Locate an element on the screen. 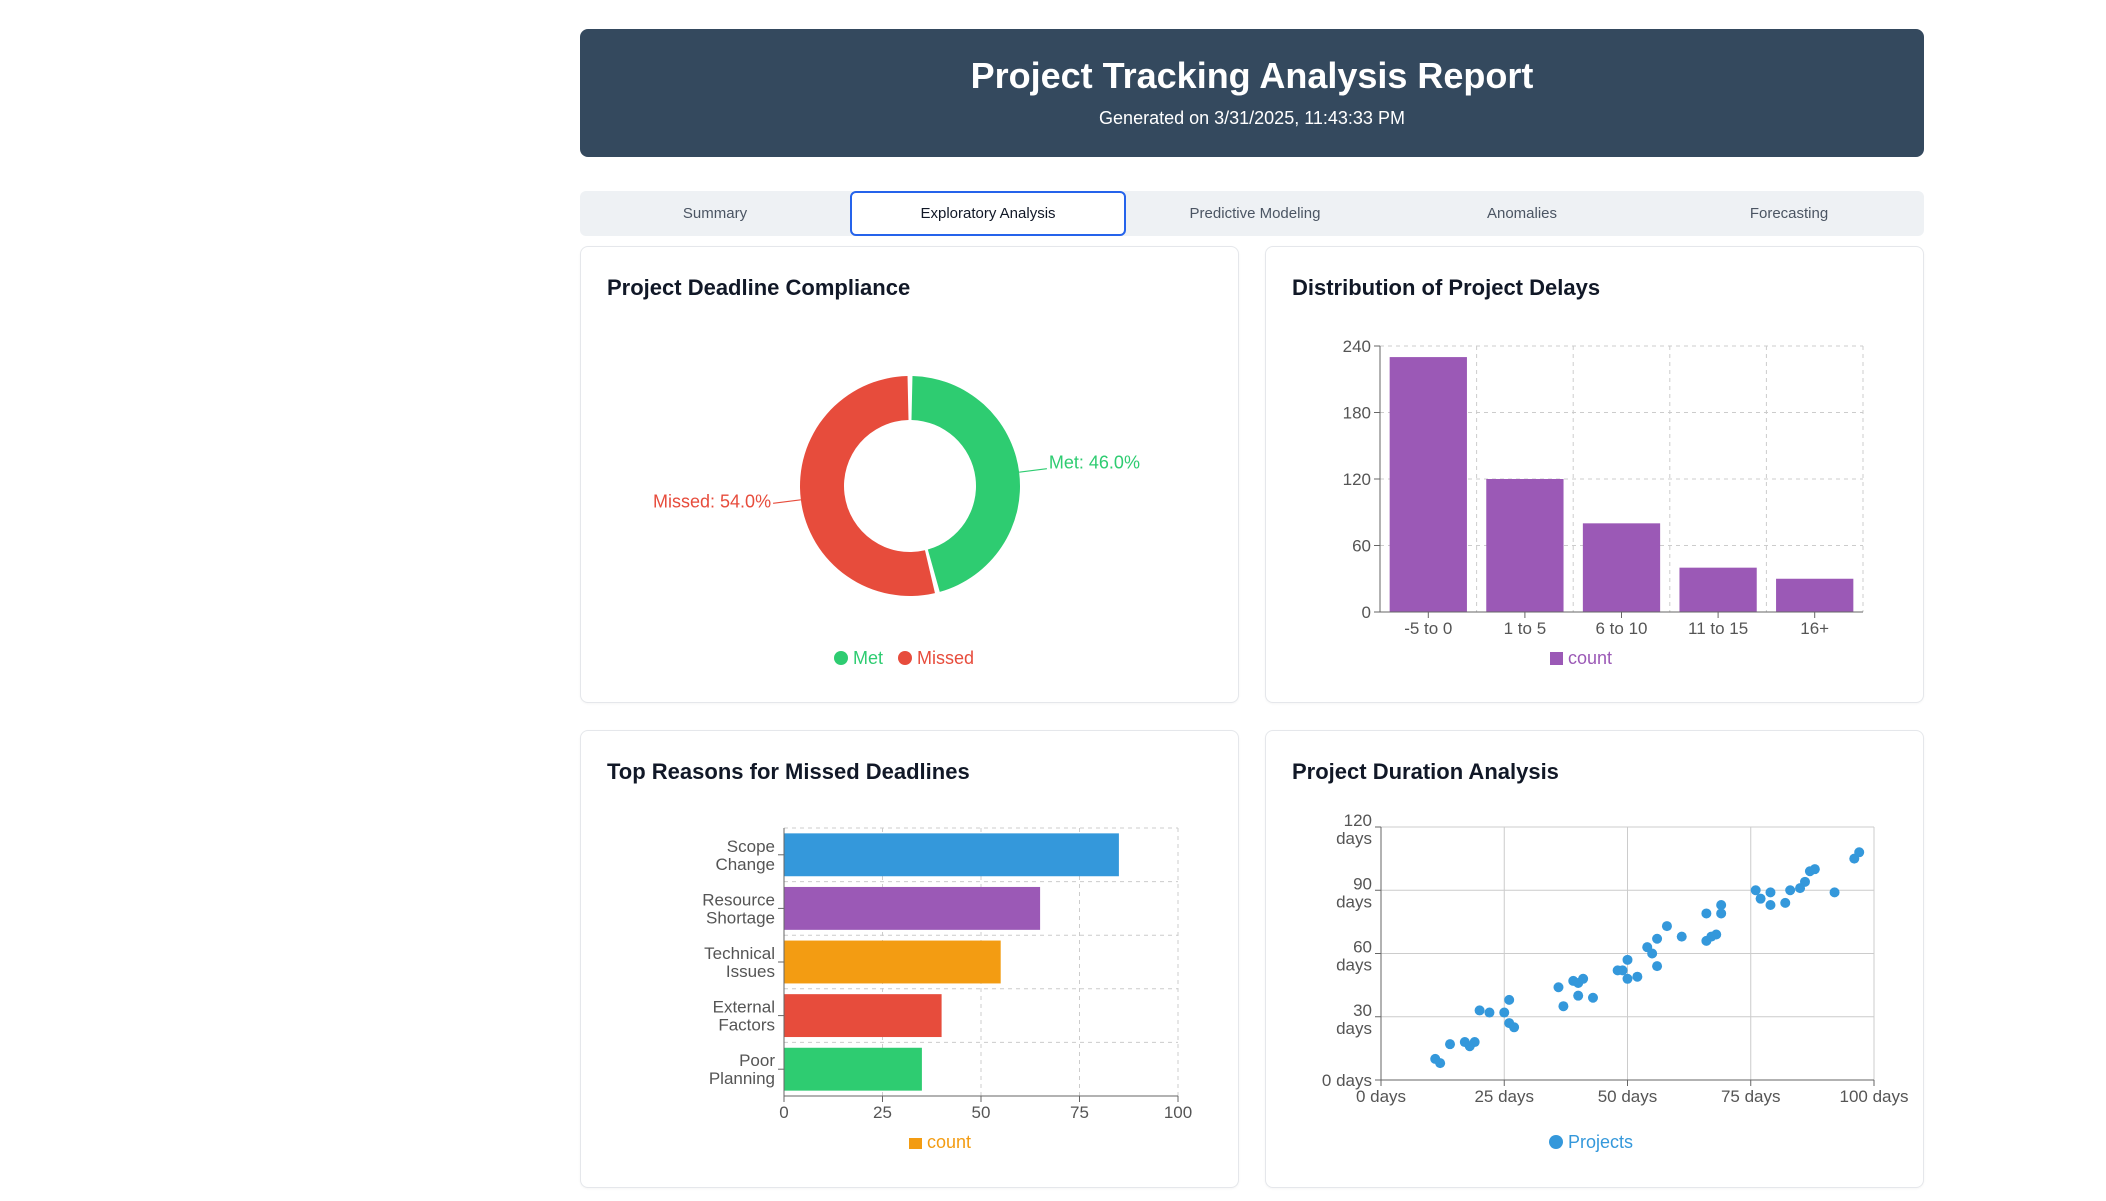  x-tick-label: -5 to 0 is located at coordinates (1428, 628).